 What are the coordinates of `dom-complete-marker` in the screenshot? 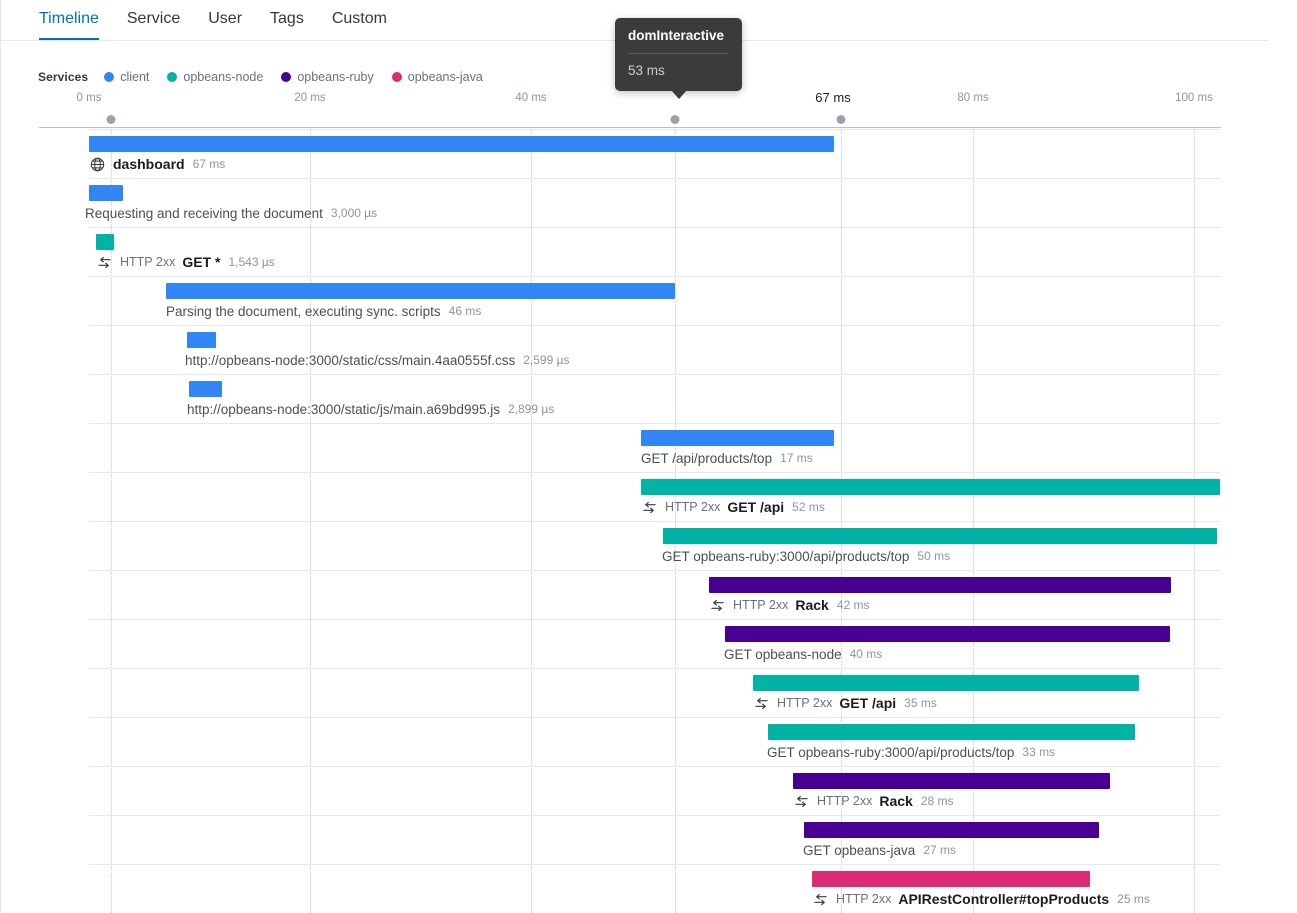 It's located at (841, 119).